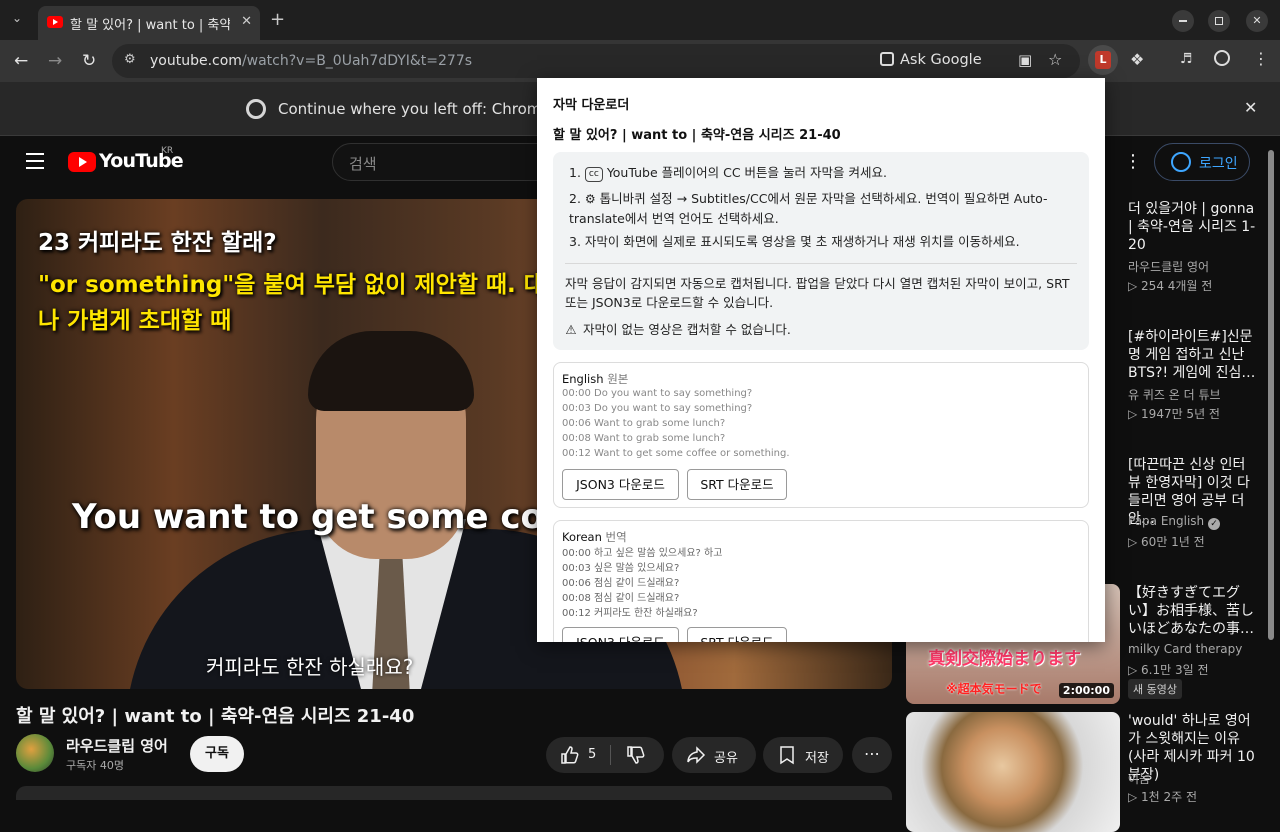 This screenshot has height=832, width=1280. What do you see at coordinates (1133, 161) in the screenshot?
I see `settings-kebab-icon: ⋮` at bounding box center [1133, 161].